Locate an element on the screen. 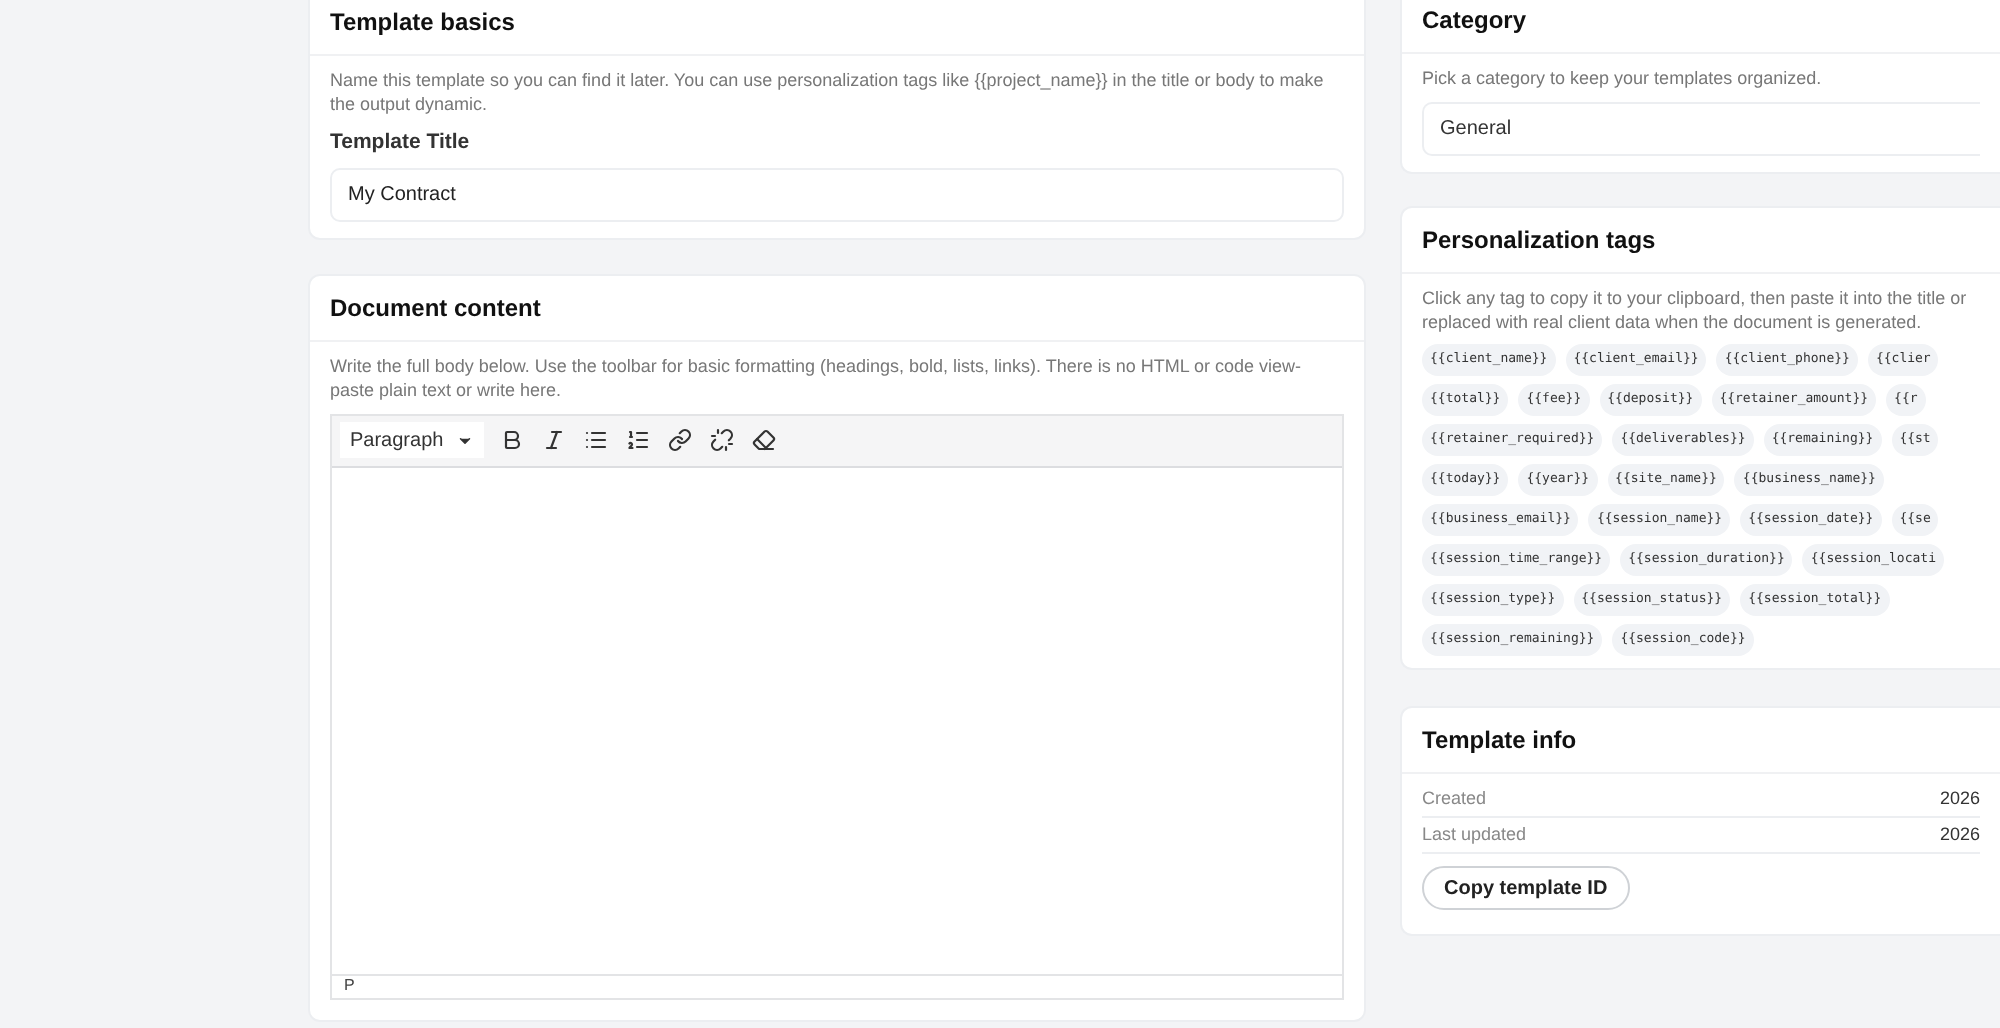 The width and height of the screenshot is (2000, 1028). card-title: Document content is located at coordinates (435, 307).